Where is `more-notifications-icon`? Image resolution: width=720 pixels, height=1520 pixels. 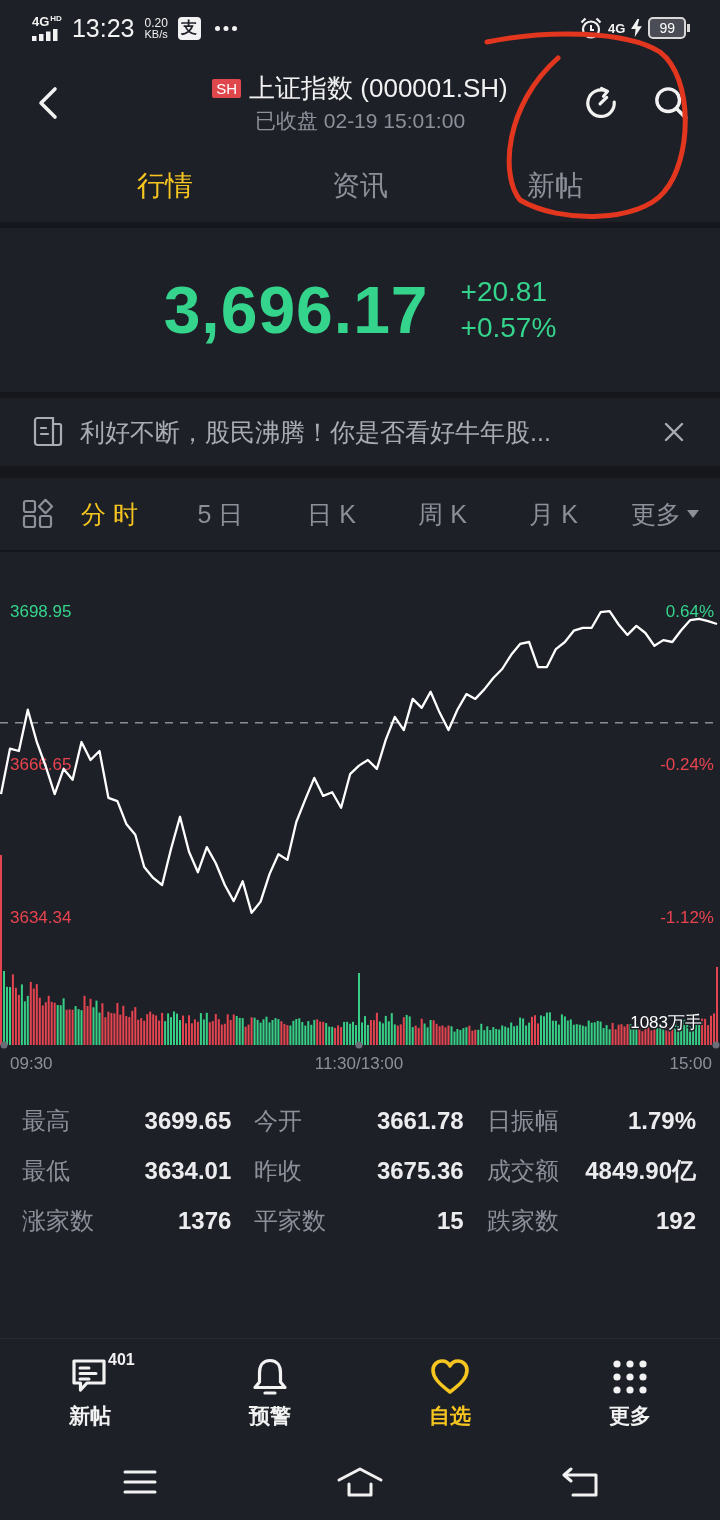 more-notifications-icon is located at coordinates (225, 28).